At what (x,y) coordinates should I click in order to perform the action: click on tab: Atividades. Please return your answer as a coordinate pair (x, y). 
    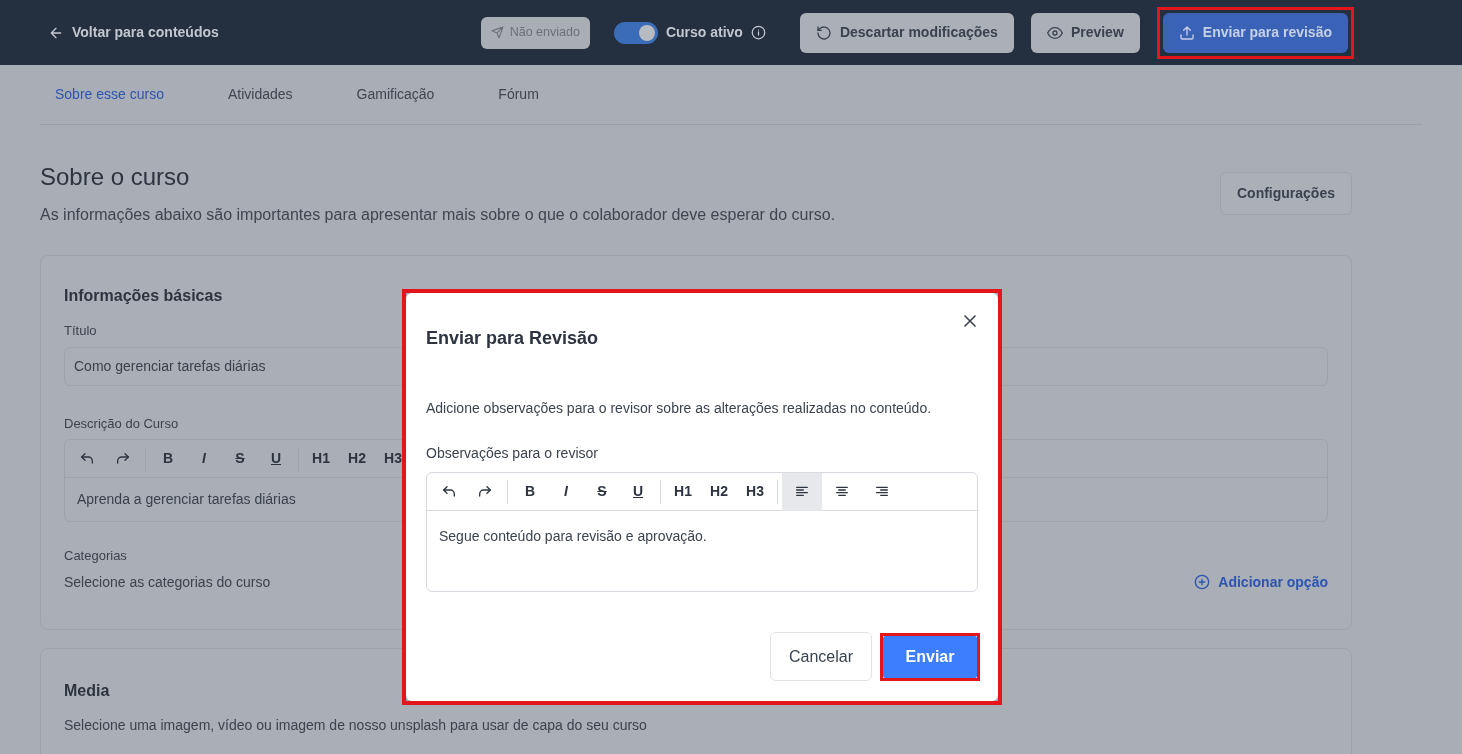
    Looking at the image, I should click on (260, 94).